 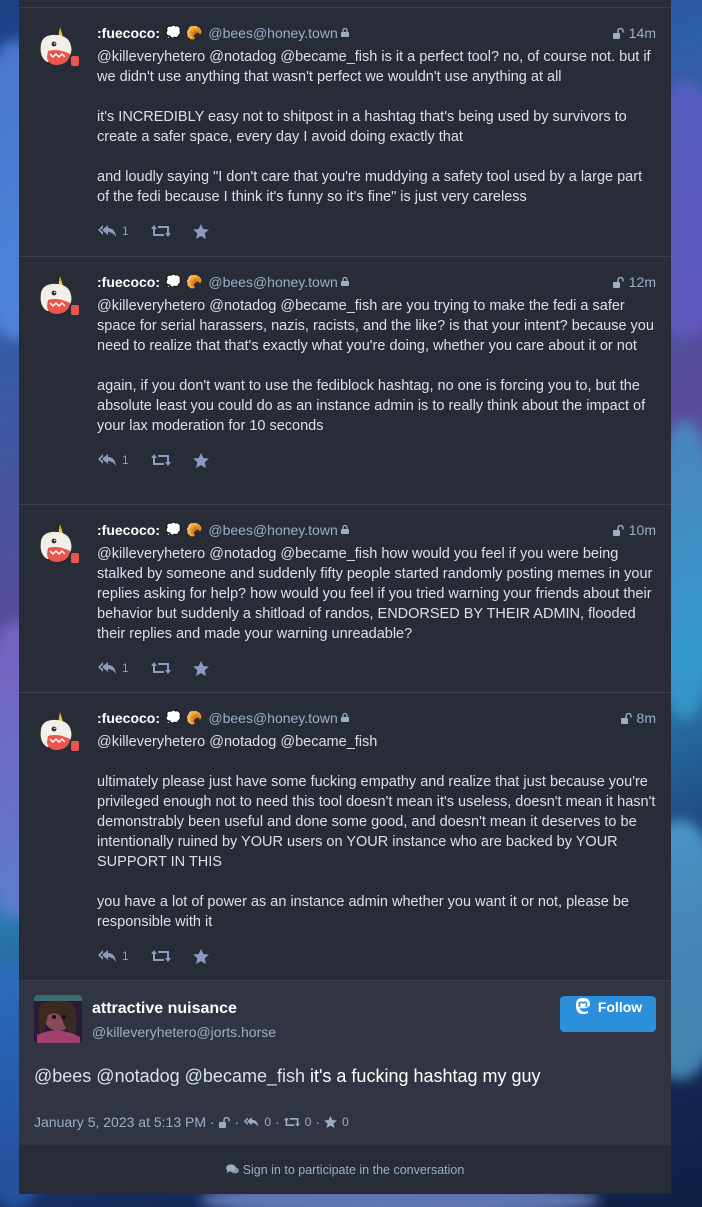 What do you see at coordinates (268, 1122) in the screenshot?
I see `reply-count: 0` at bounding box center [268, 1122].